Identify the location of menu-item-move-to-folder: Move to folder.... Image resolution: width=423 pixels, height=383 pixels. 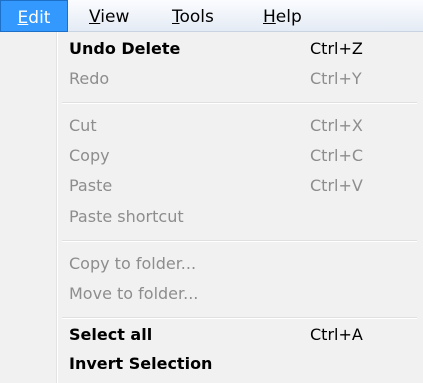
(211, 294).